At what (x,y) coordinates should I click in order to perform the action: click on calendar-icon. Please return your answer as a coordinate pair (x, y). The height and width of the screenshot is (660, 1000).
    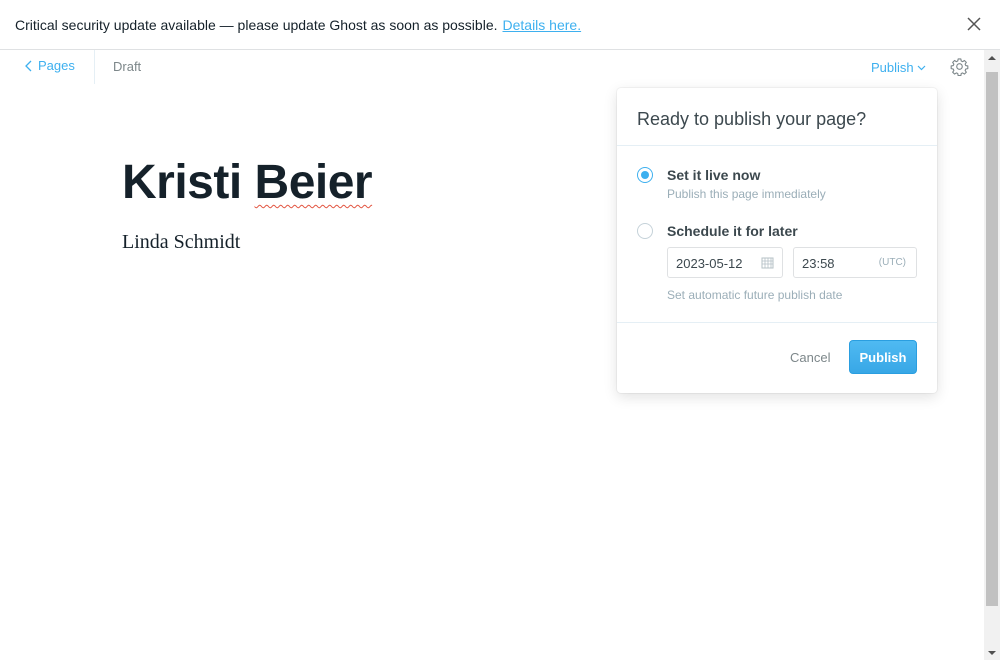
    Looking at the image, I should click on (767, 262).